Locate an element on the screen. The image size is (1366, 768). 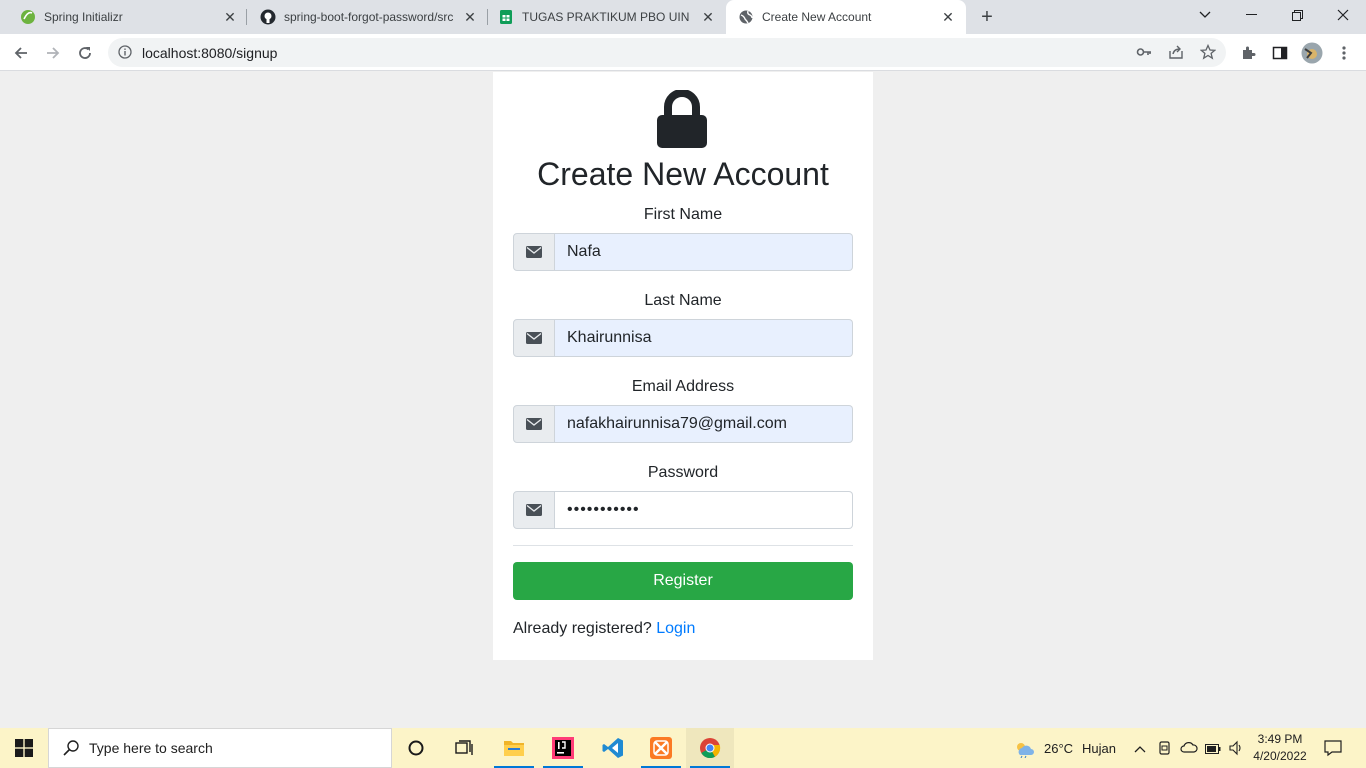
side-panel-icon is located at coordinates (1280, 53).